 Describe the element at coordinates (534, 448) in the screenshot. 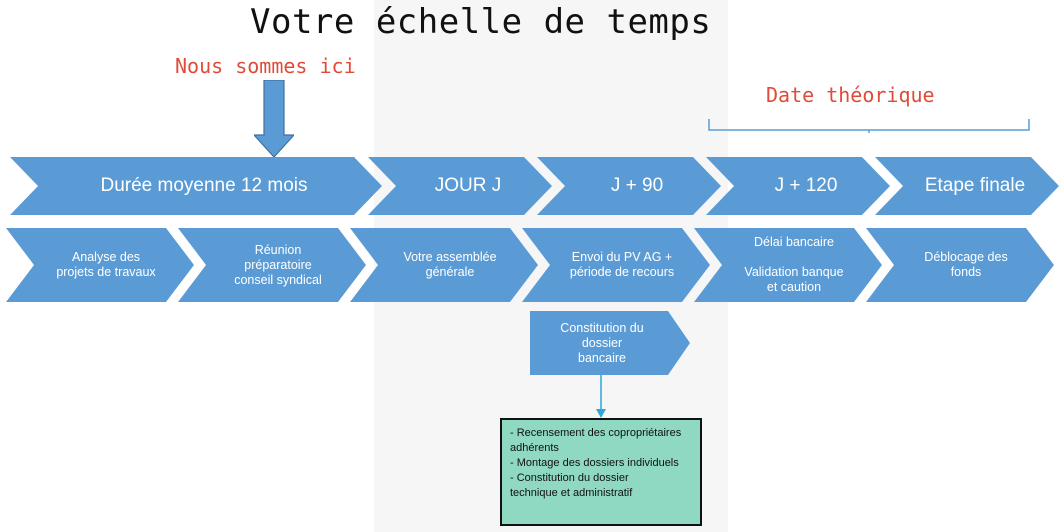

I see `detail-line: adhérents` at that location.